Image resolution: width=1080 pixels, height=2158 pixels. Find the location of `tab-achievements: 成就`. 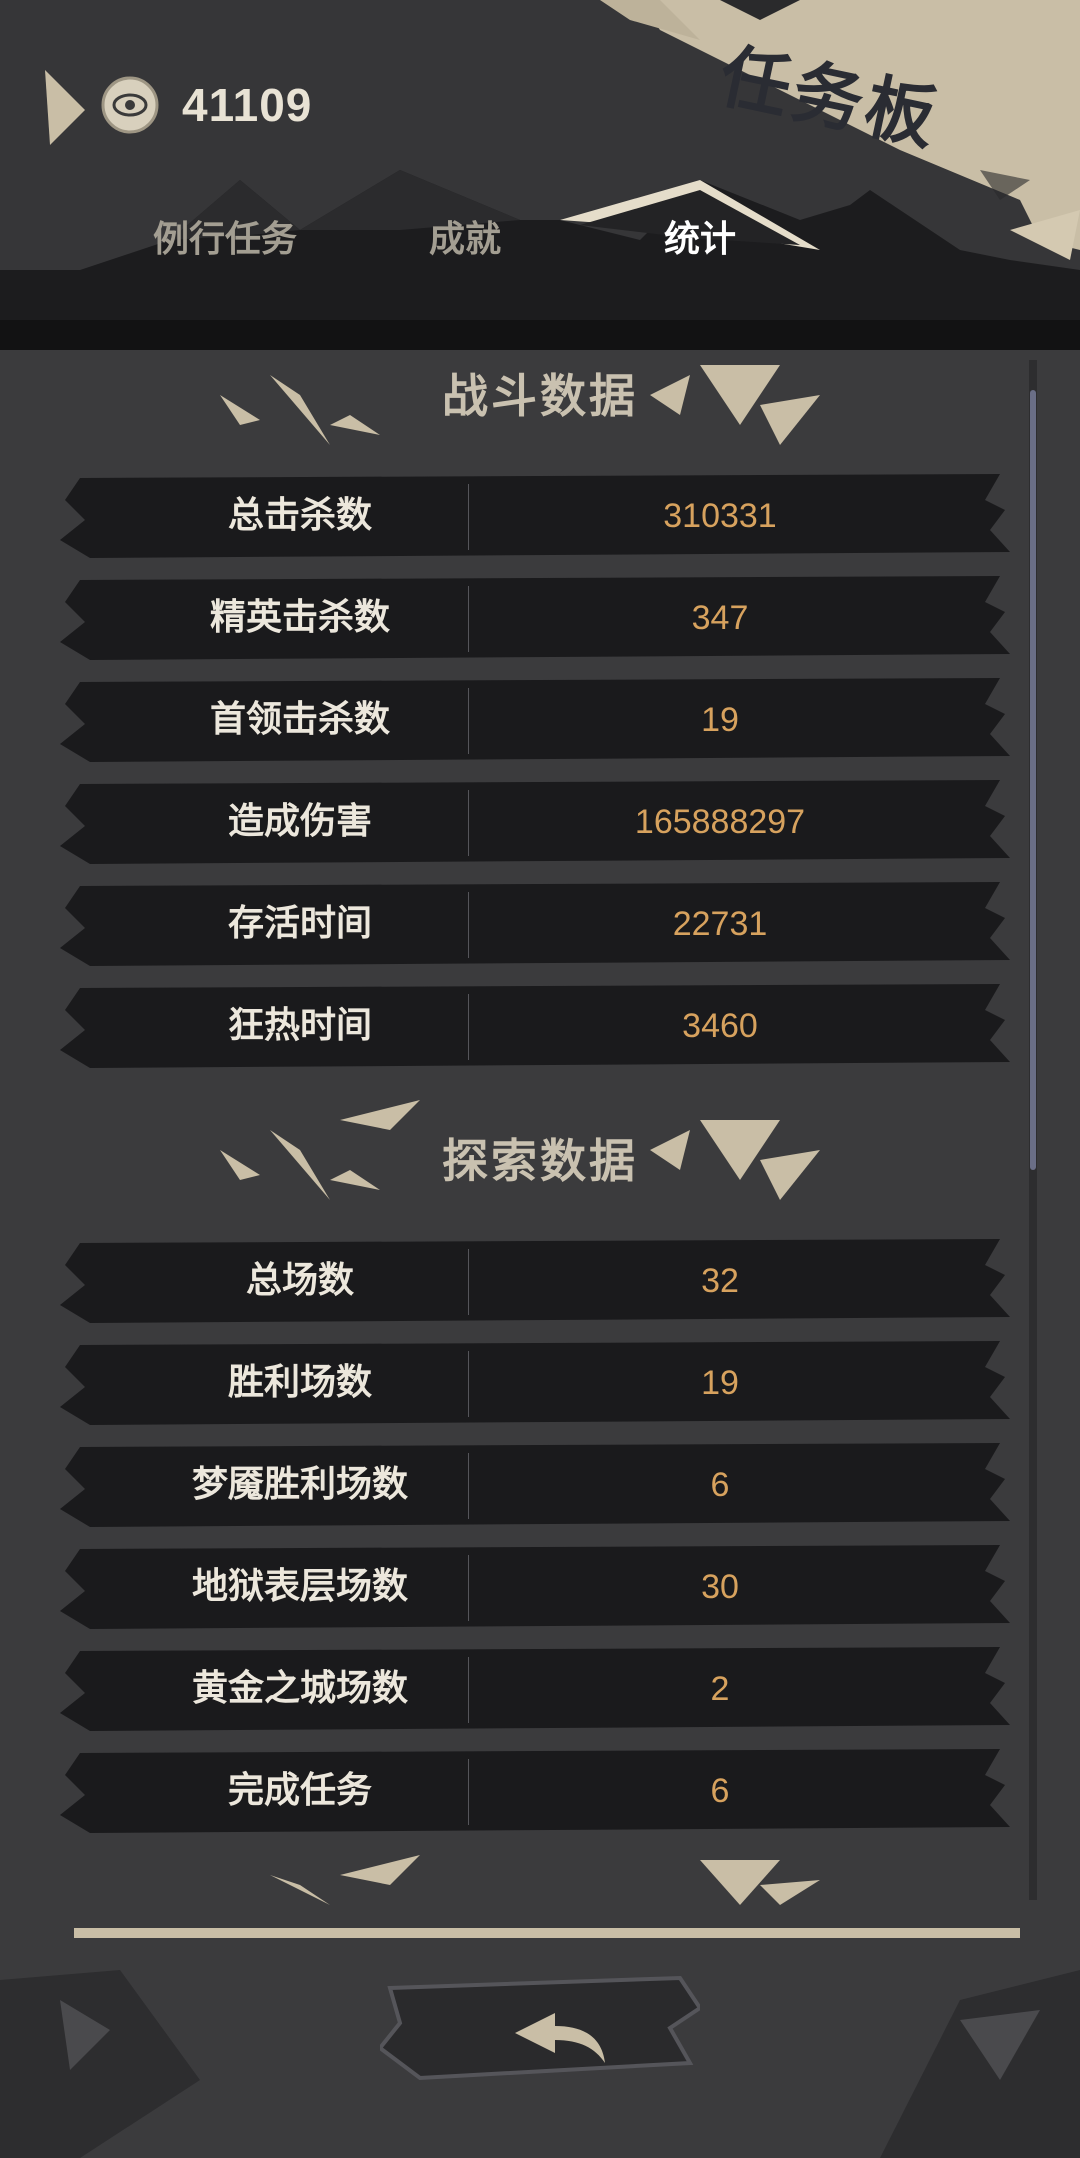

tab-achievements: 成就 is located at coordinates (465, 240).